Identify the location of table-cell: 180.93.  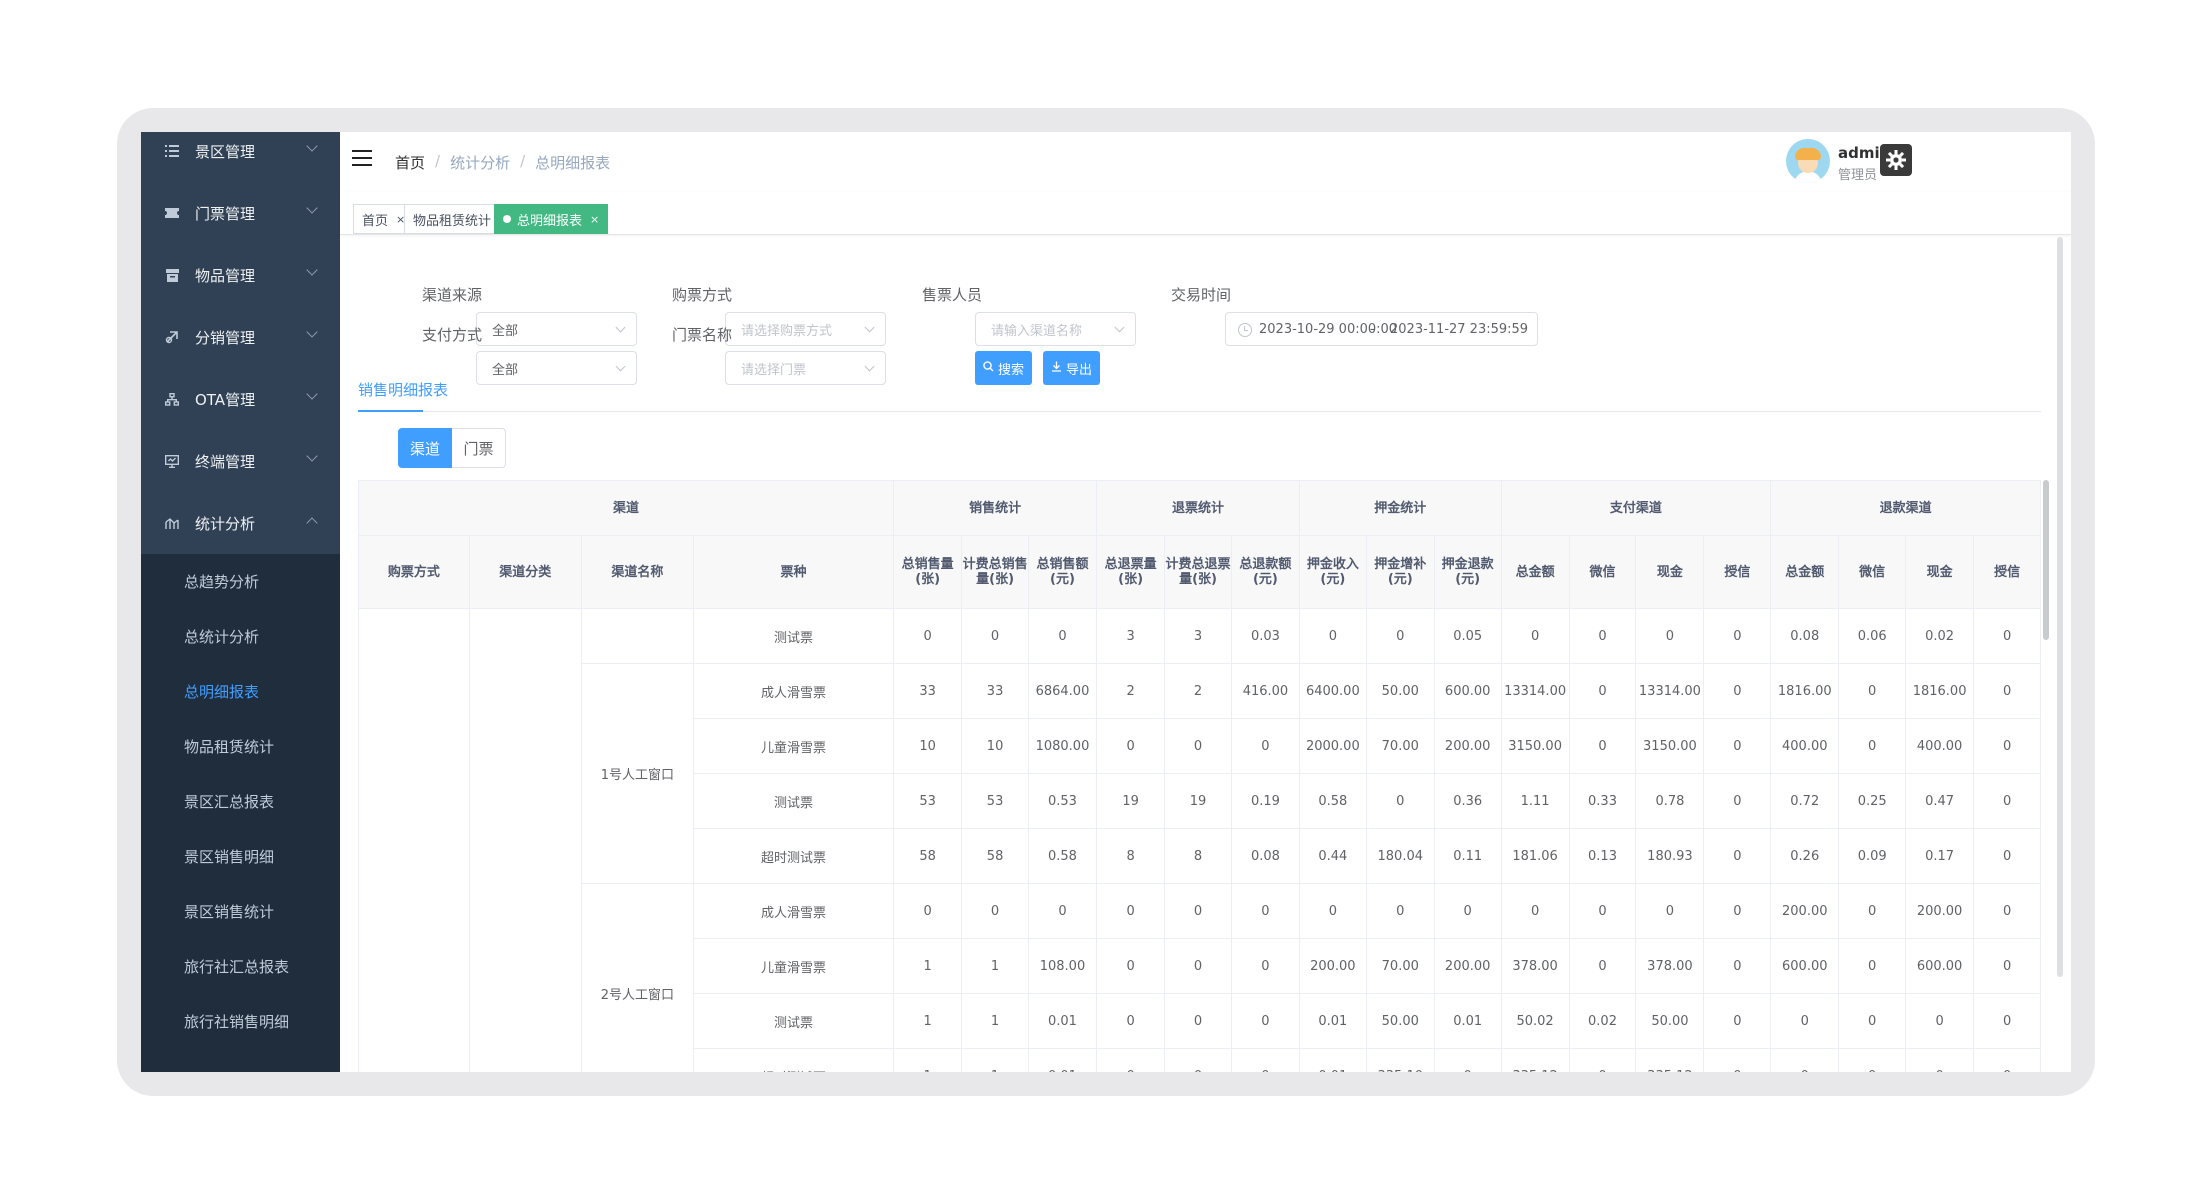
(1670, 856).